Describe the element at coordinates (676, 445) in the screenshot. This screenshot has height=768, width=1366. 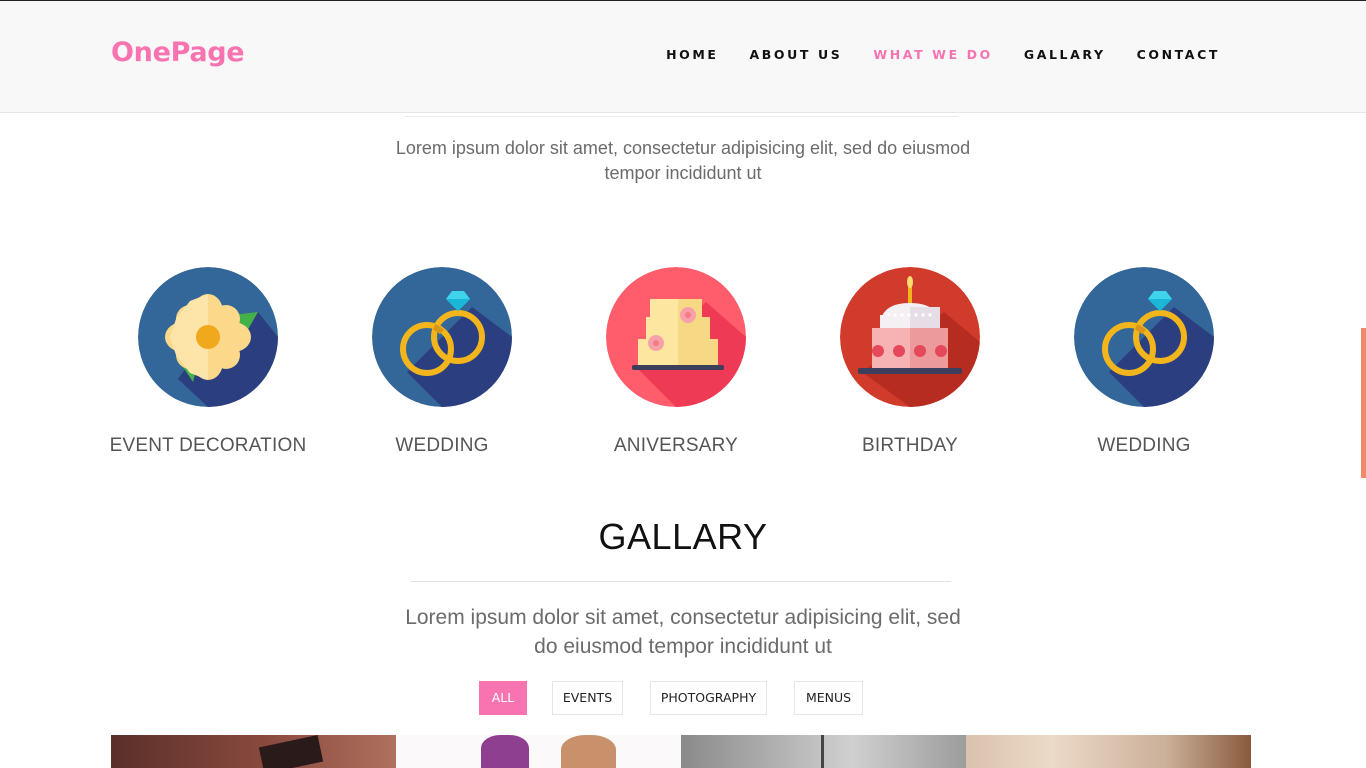
I see `service-label: ANIVERSARY` at that location.